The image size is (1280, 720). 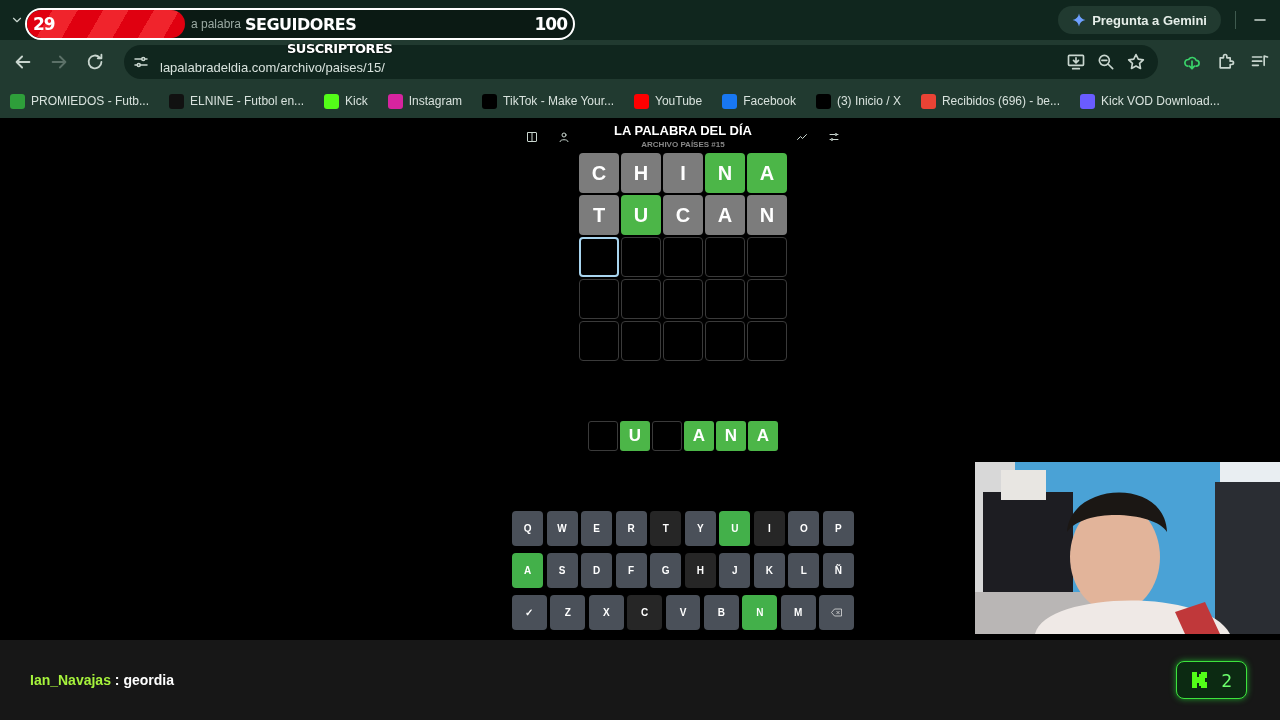 I want to click on bookmark-item: YouTube, so click(x=668, y=101).